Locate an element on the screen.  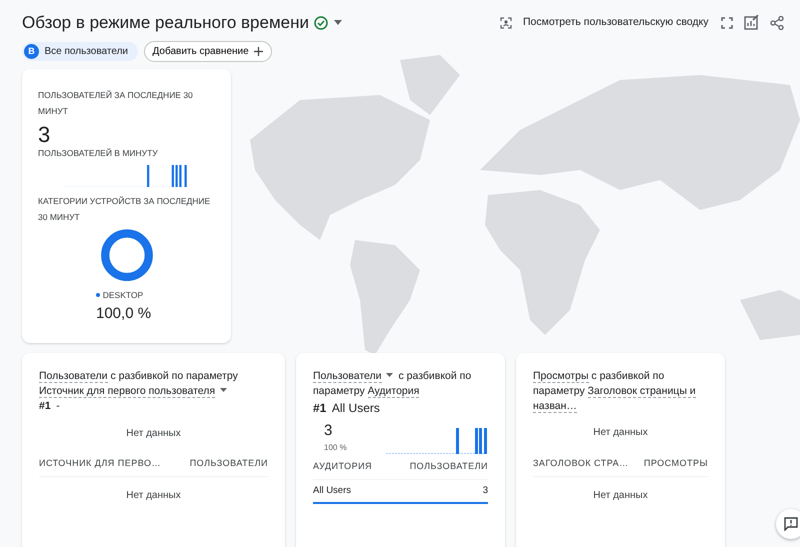
card-title: Пользователи с разбивкой по параметру Источник для первого пользователя is located at coordinates (139, 384).